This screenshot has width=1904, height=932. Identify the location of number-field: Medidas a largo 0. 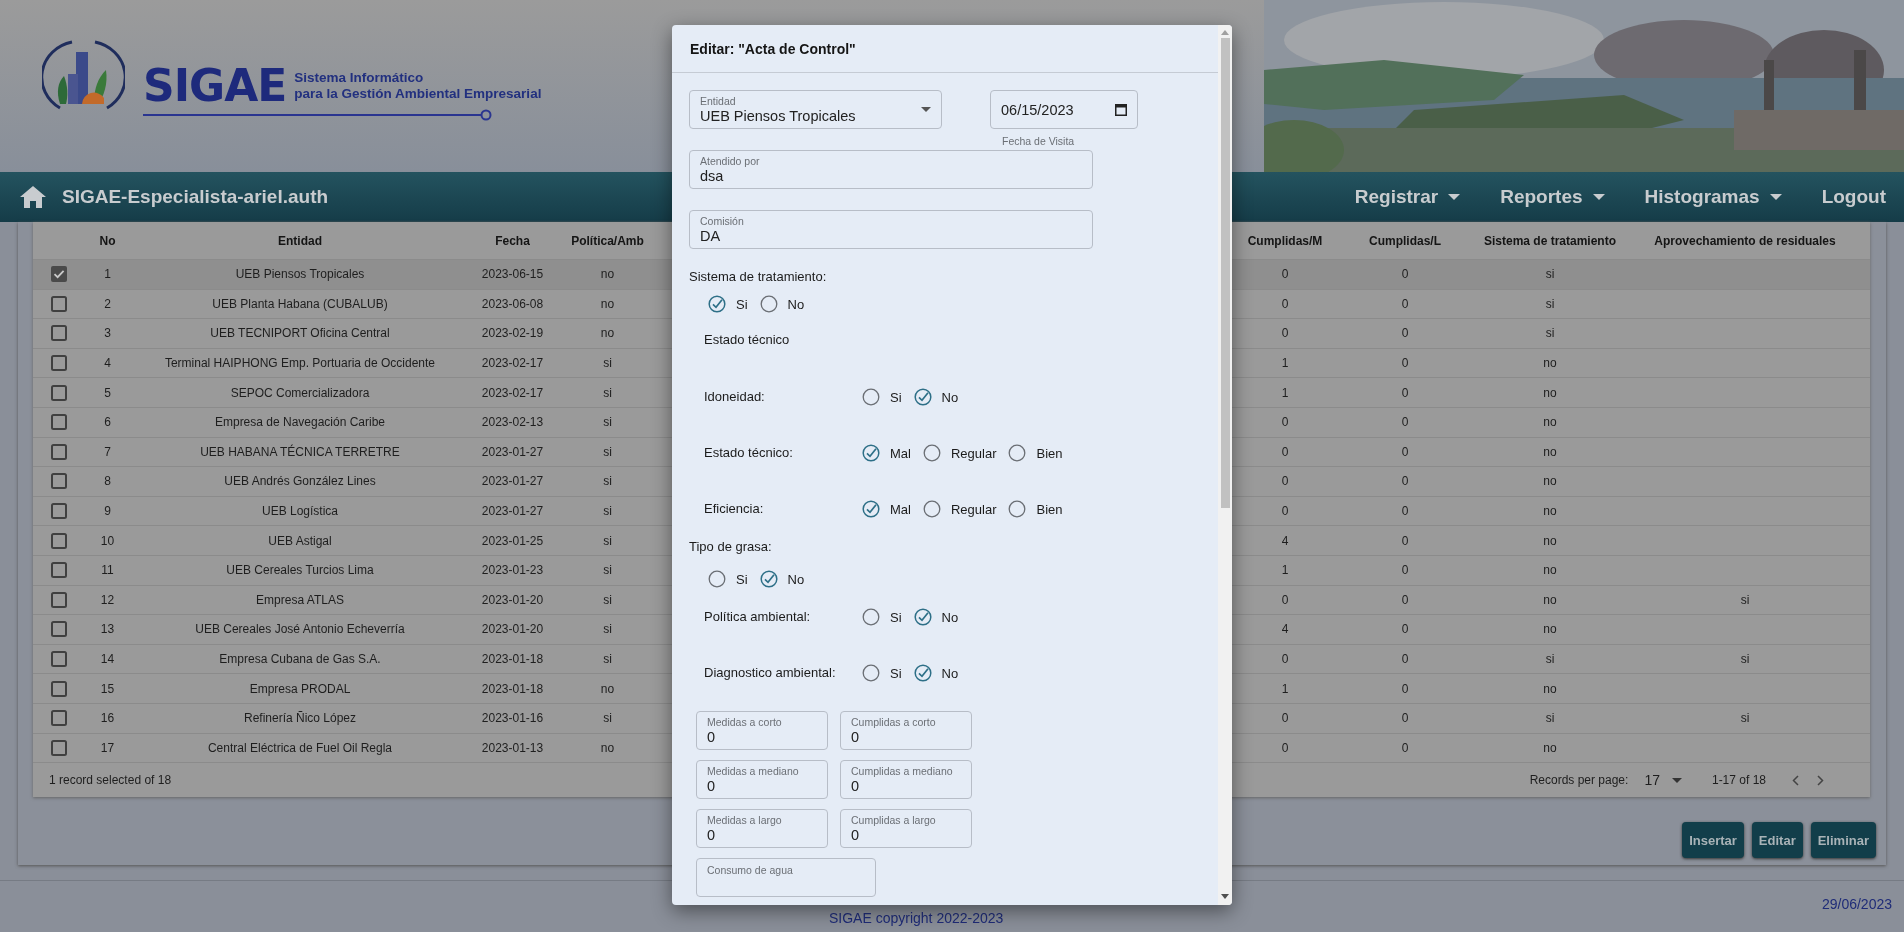
(762, 828).